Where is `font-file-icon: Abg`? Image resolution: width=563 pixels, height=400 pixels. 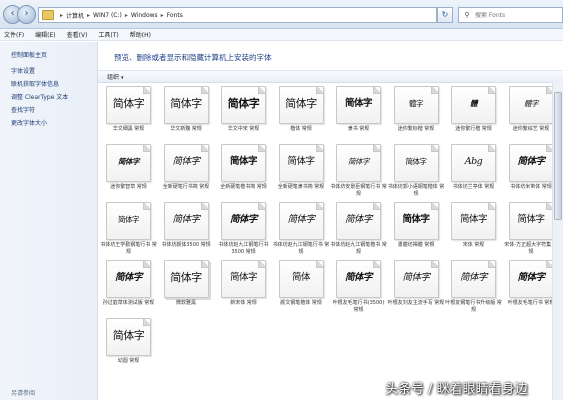 font-file-icon: Abg is located at coordinates (473, 163).